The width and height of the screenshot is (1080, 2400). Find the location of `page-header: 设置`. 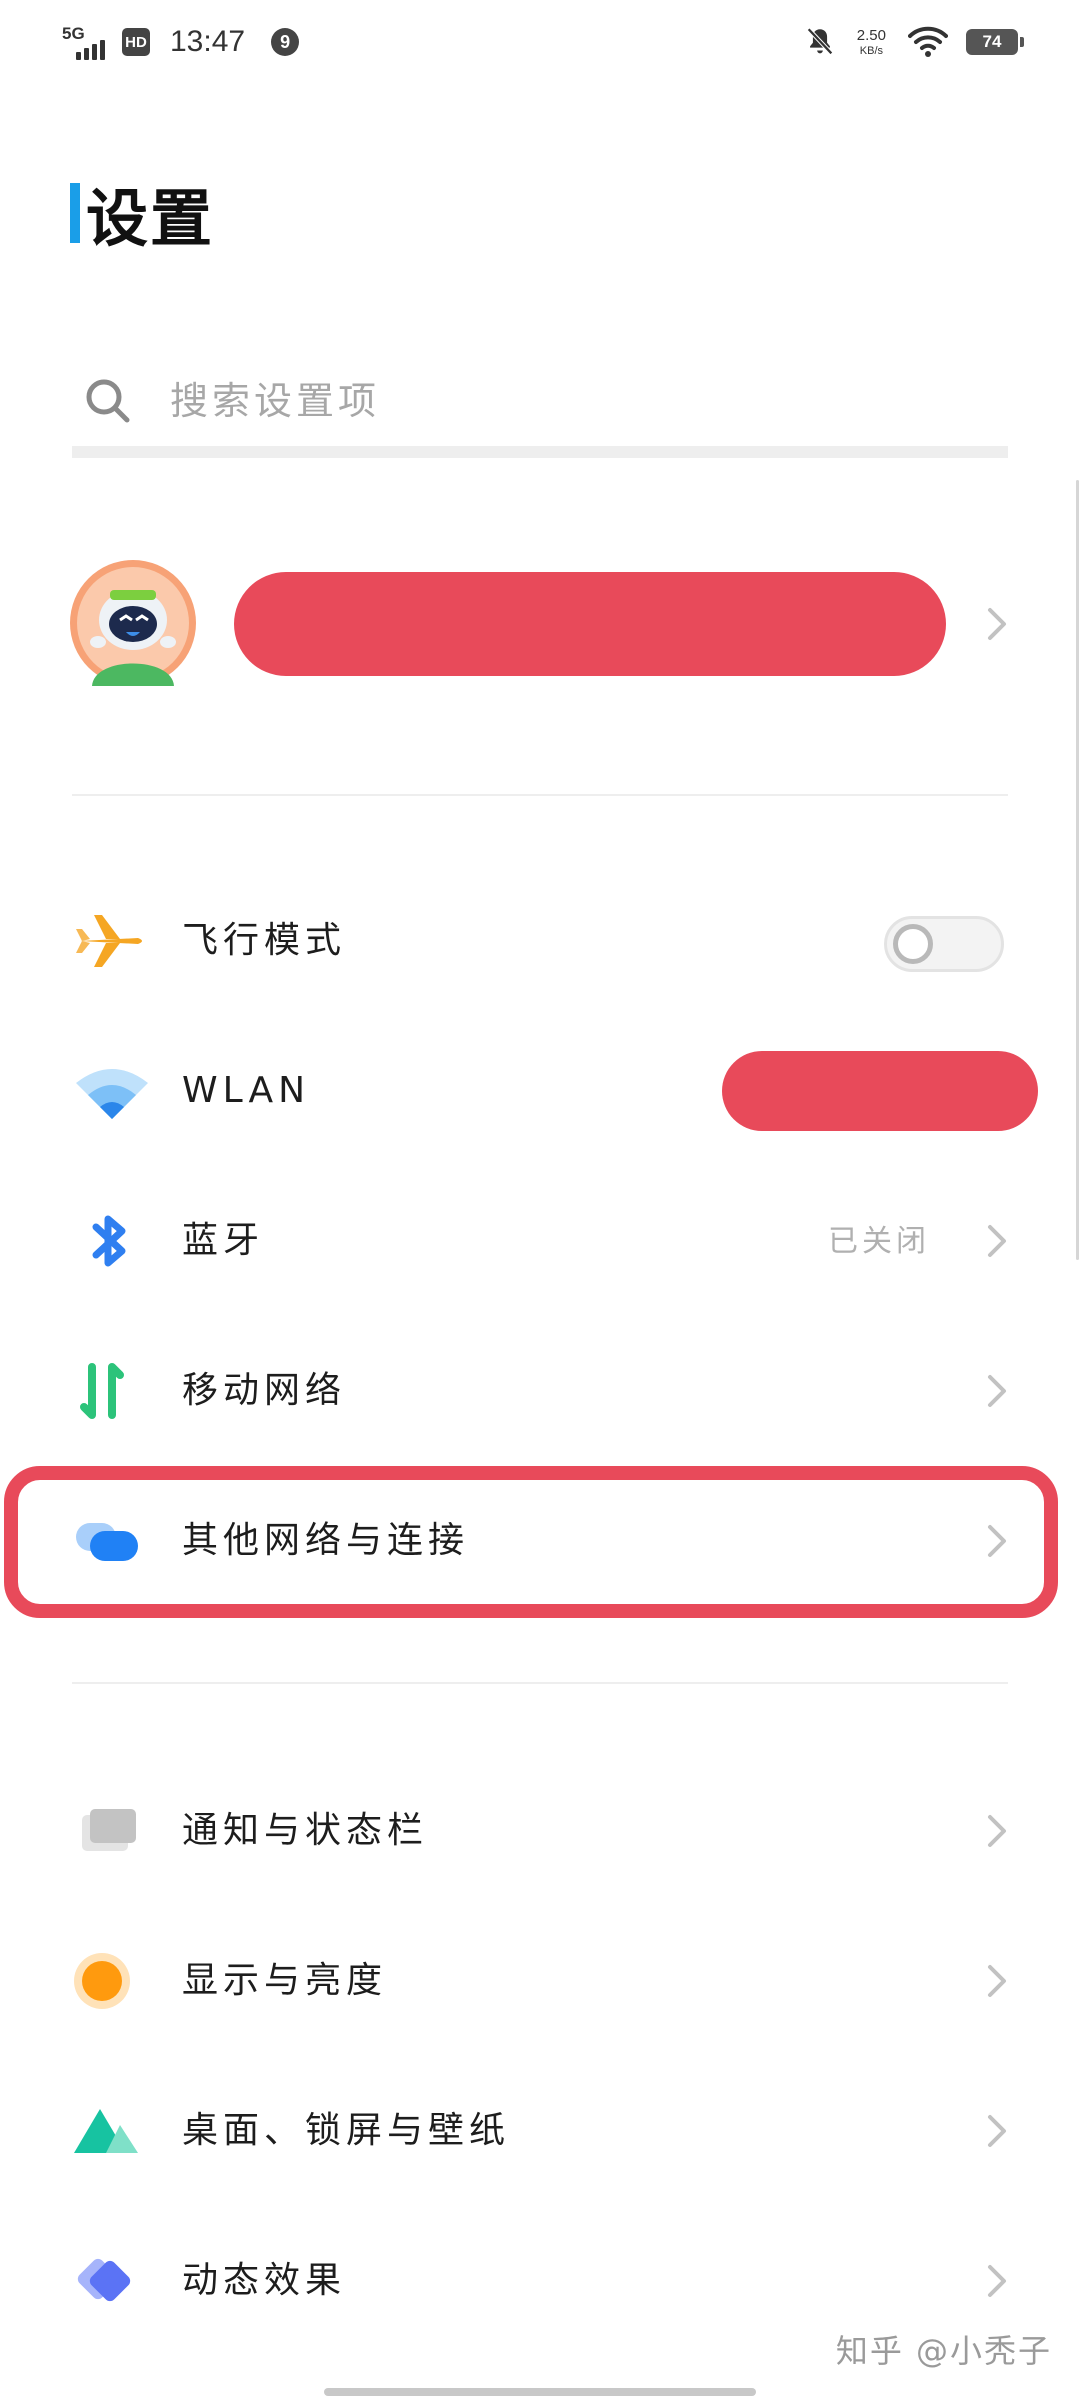

page-header: 设置 is located at coordinates (142, 217).